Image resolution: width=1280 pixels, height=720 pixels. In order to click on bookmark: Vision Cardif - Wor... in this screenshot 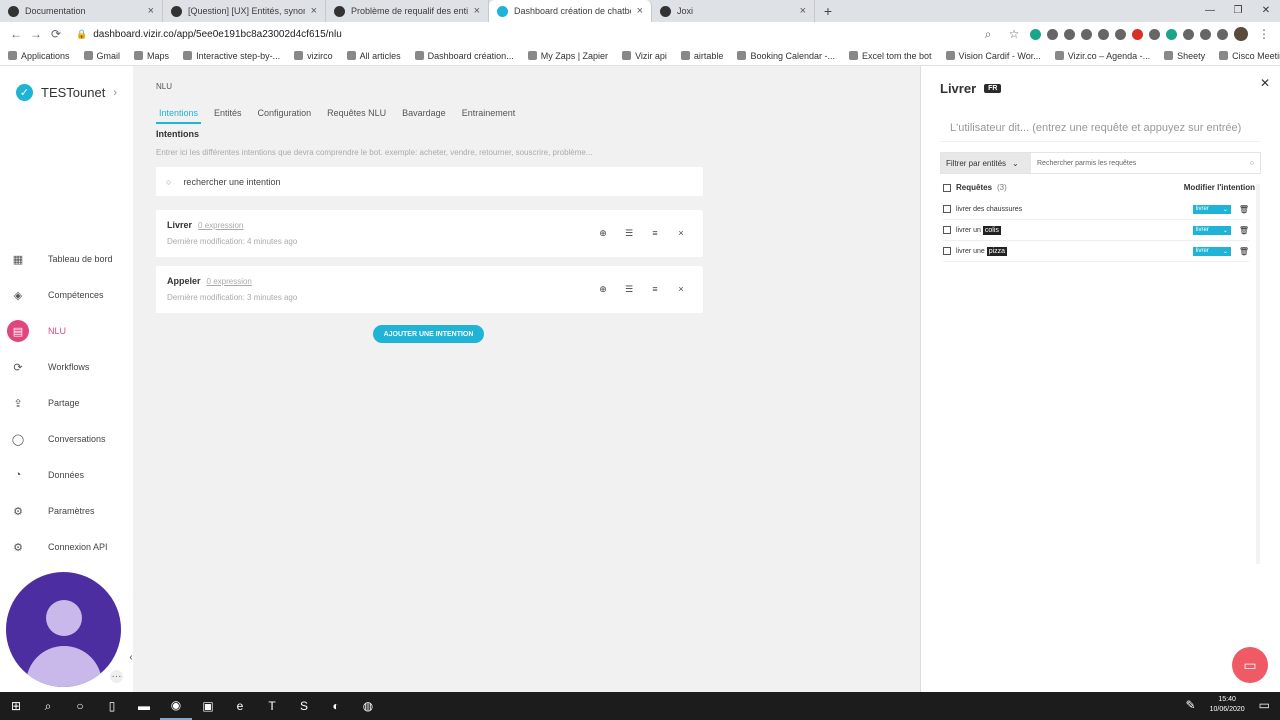, I will do `click(993, 56)`.